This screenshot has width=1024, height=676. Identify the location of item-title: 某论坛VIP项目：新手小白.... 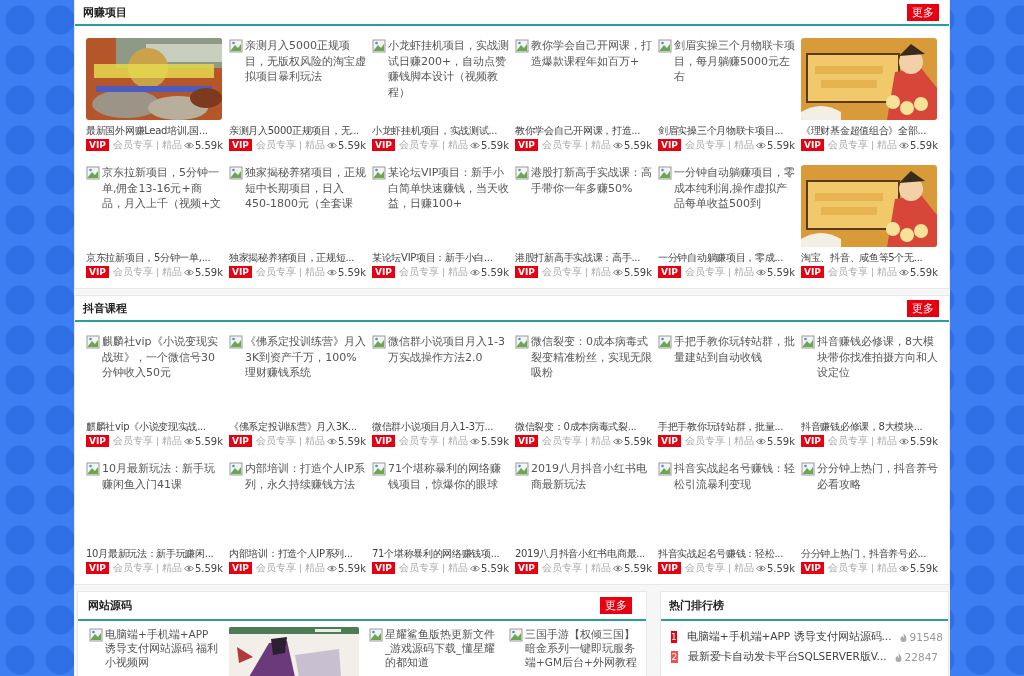
(432, 258).